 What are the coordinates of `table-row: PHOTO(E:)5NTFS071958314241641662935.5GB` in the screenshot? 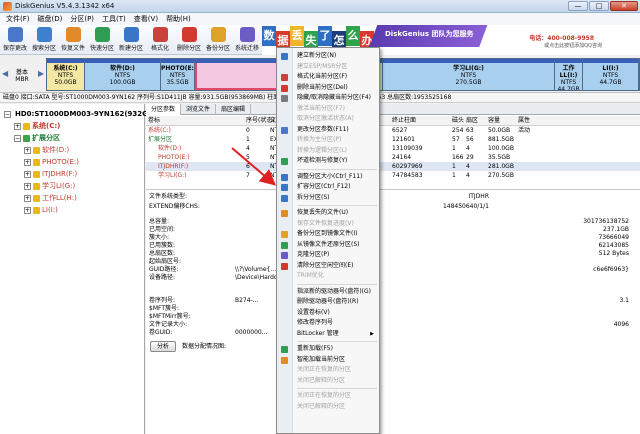 It's located at (393, 157).